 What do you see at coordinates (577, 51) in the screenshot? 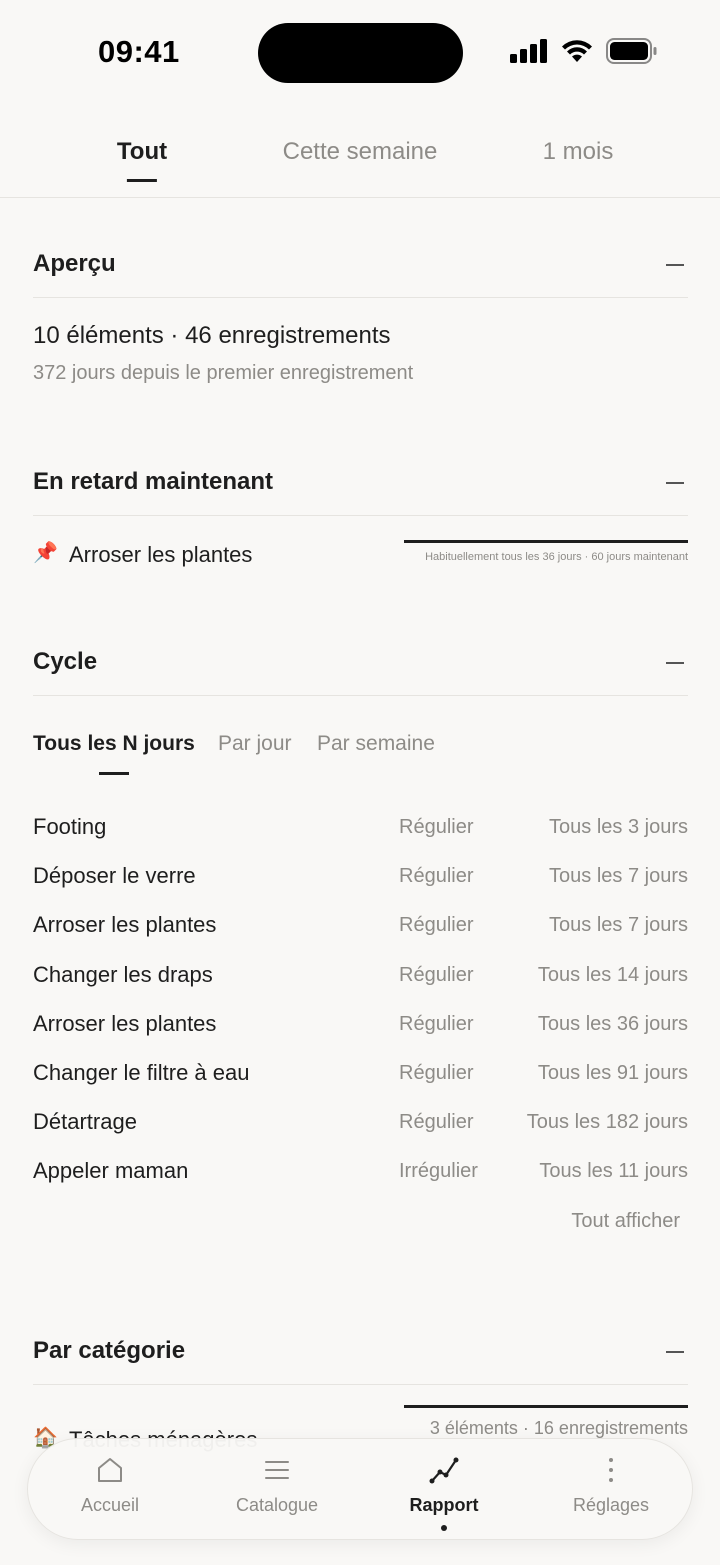
I see `wifi-icon` at bounding box center [577, 51].